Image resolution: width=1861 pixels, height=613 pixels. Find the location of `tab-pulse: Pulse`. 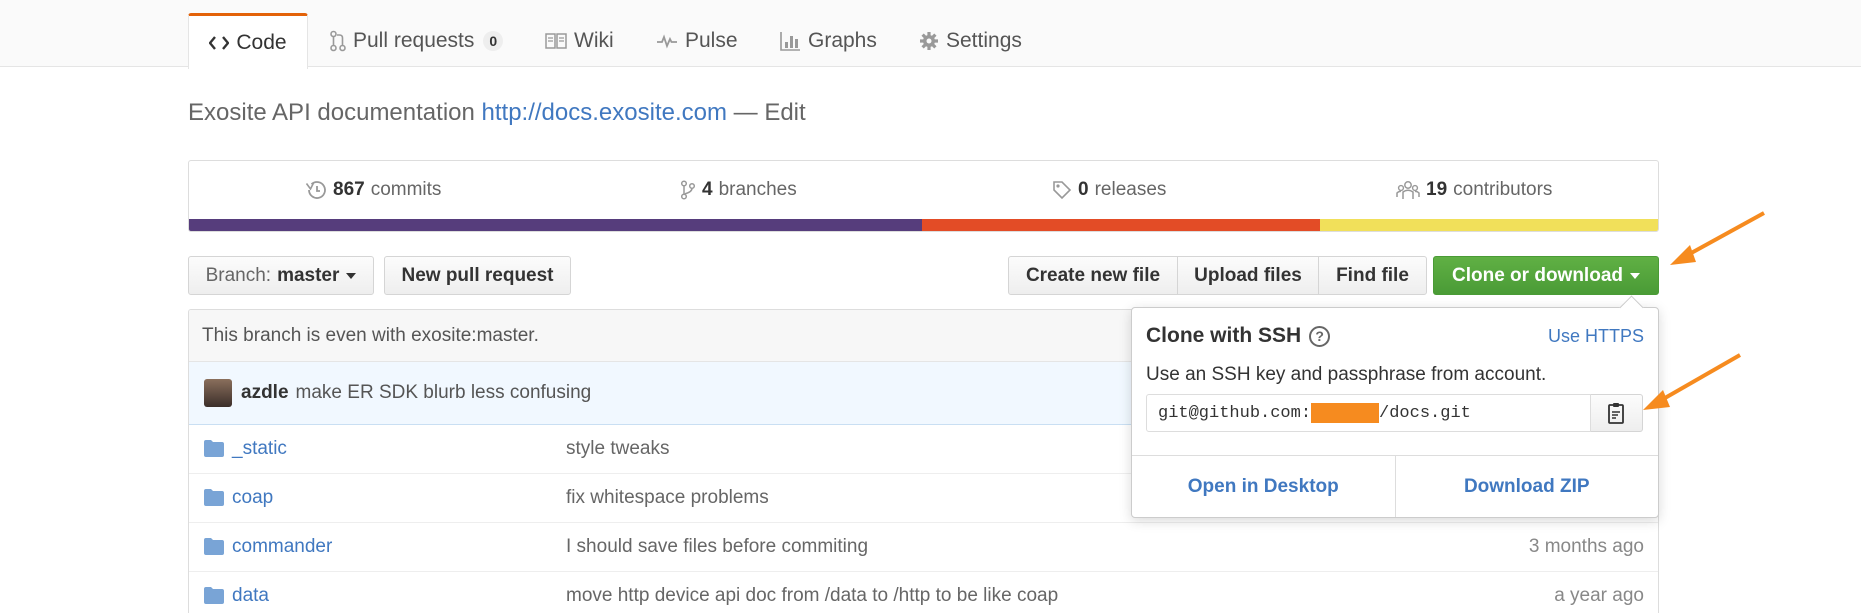

tab-pulse: Pulse is located at coordinates (697, 41).